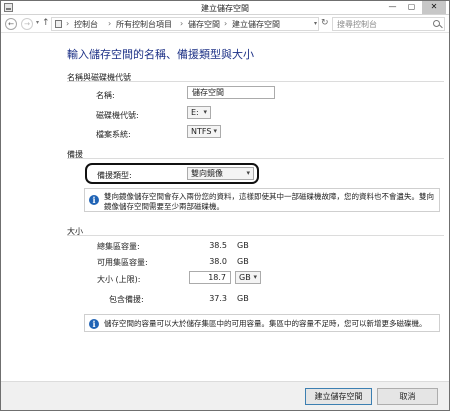 This screenshot has height=411, width=450. I want to click on max-size-input: 18.7, so click(210, 277).